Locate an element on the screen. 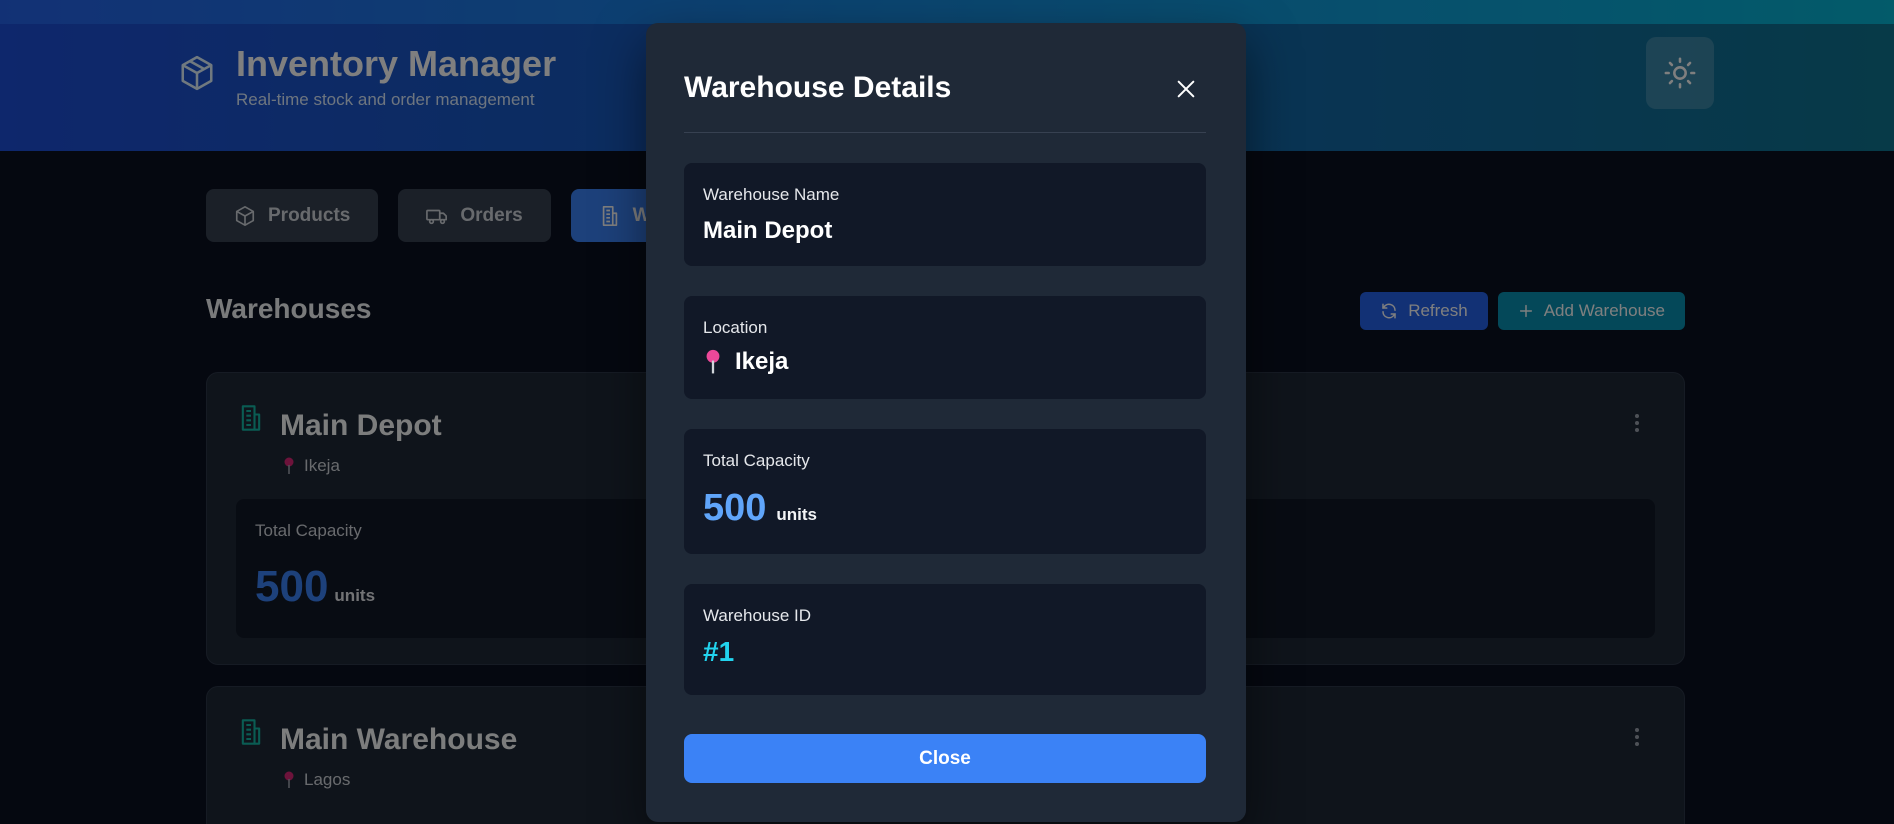 This screenshot has width=1894, height=824. modal-divider is located at coordinates (945, 132).